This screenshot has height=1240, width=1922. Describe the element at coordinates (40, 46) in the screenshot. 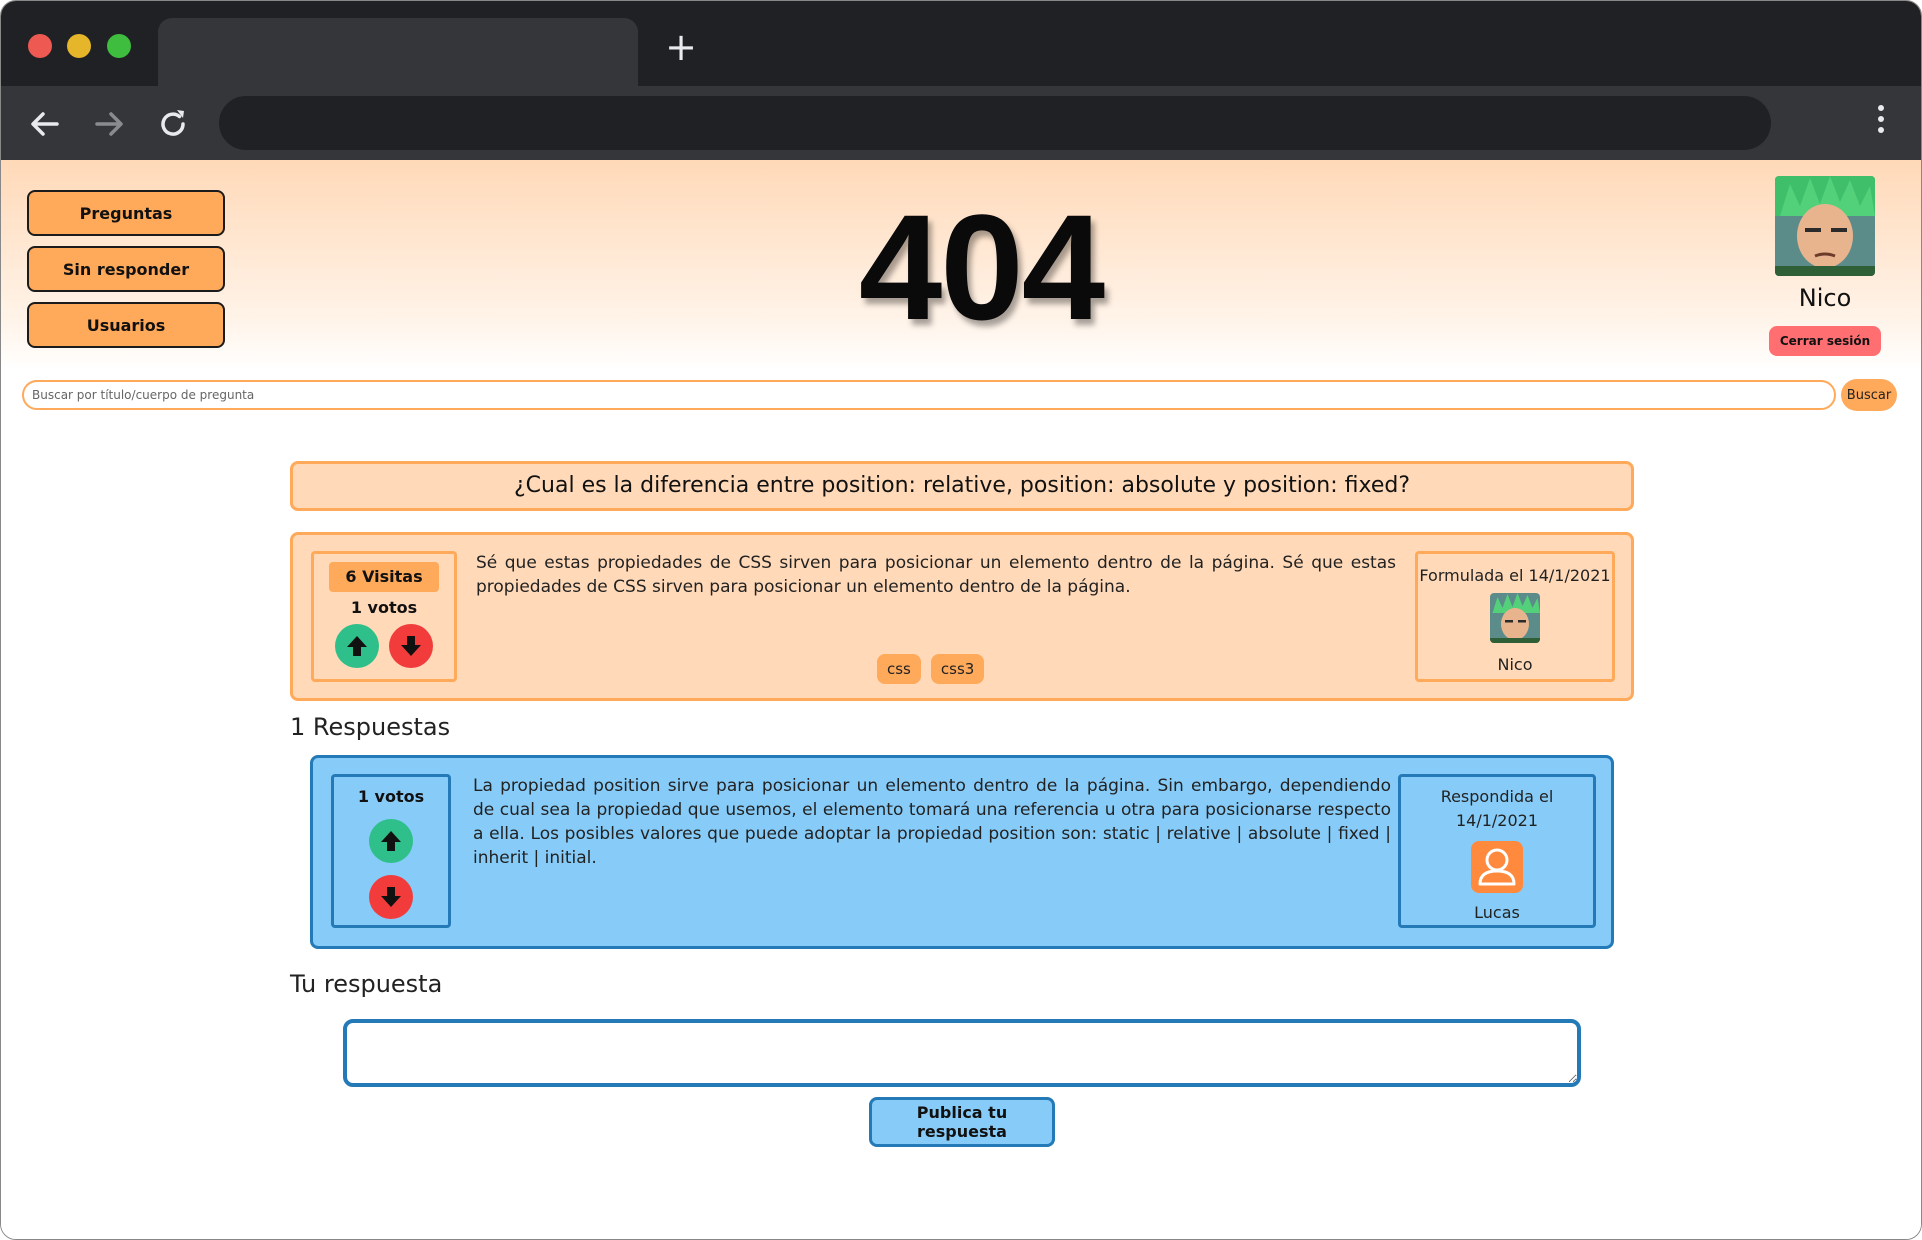

I see `close-window-dot` at that location.